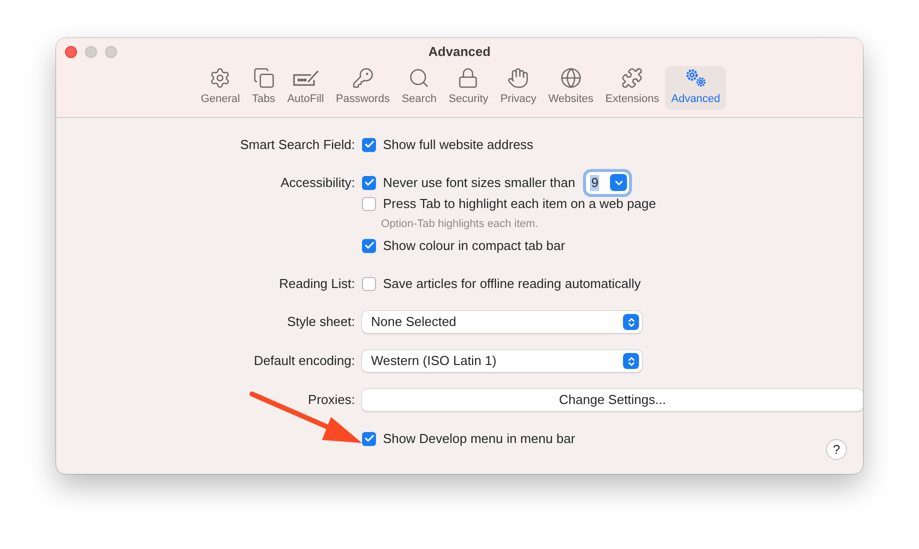 The image size is (919, 549). What do you see at coordinates (317, 283) in the screenshot?
I see `setting-label: Reading List:` at bounding box center [317, 283].